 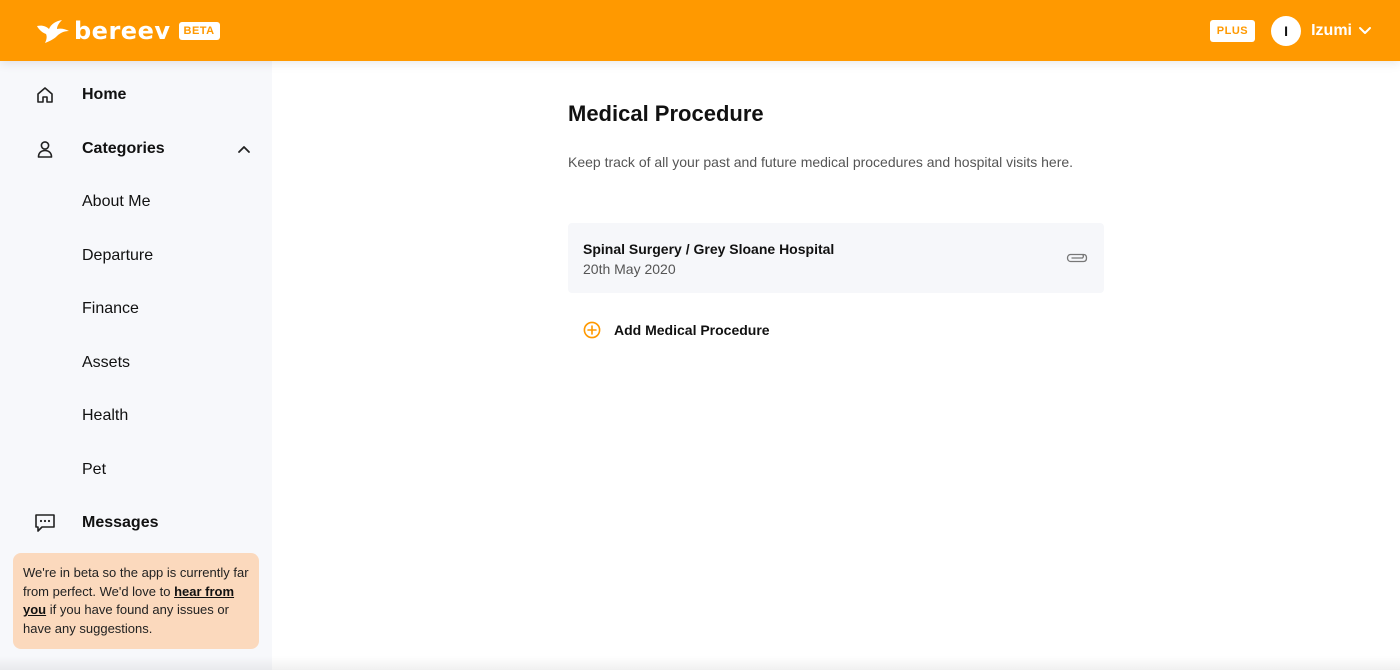 What do you see at coordinates (1365, 31) in the screenshot?
I see `chevron-down-icon` at bounding box center [1365, 31].